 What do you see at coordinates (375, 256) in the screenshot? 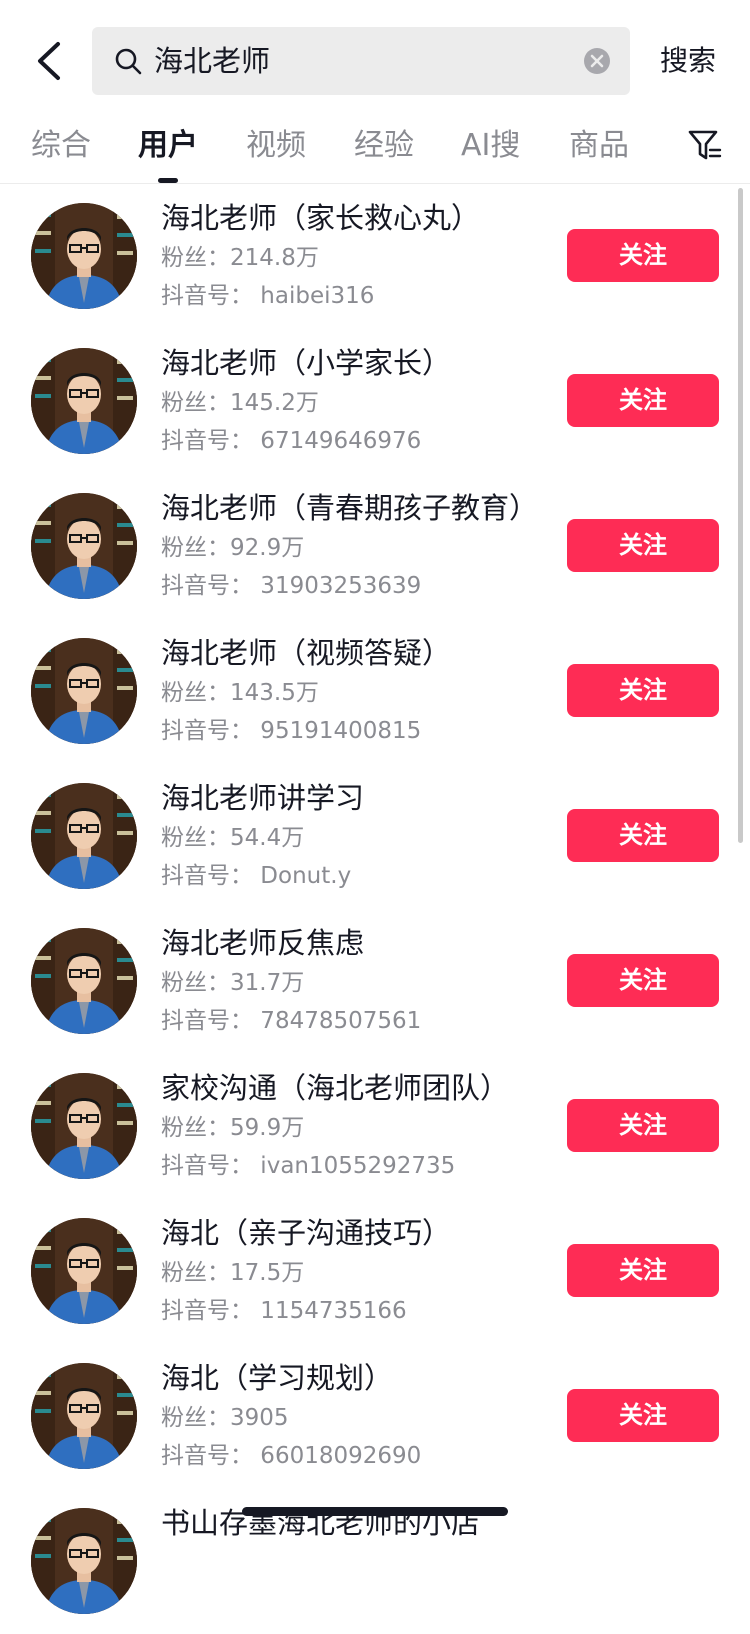
I see `user-row: 海北老师（家长救心丸） 粉丝：214.8万 抖音号： haibei316 关注` at bounding box center [375, 256].